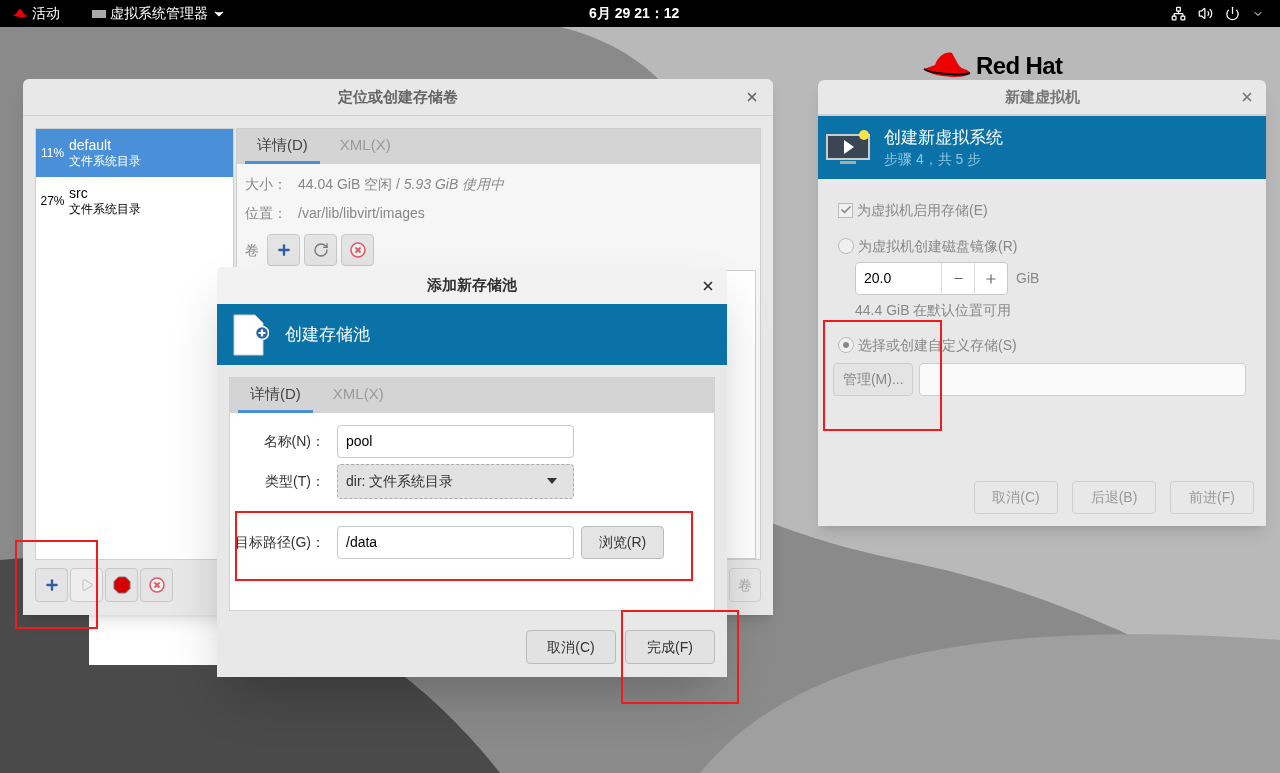 The image size is (1280, 773). Describe the element at coordinates (849, 147) in the screenshot. I see `monitor-play-icon` at that location.